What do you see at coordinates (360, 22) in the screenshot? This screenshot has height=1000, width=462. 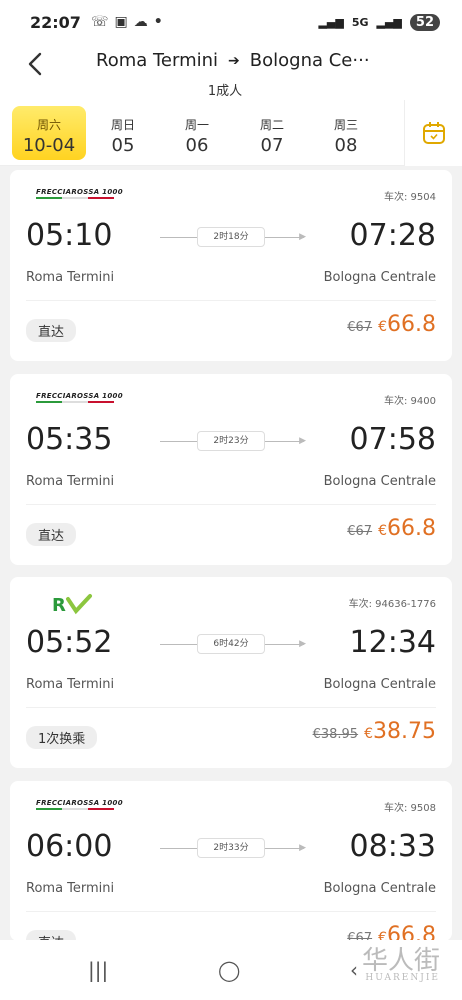 I see `network-label: 5G` at bounding box center [360, 22].